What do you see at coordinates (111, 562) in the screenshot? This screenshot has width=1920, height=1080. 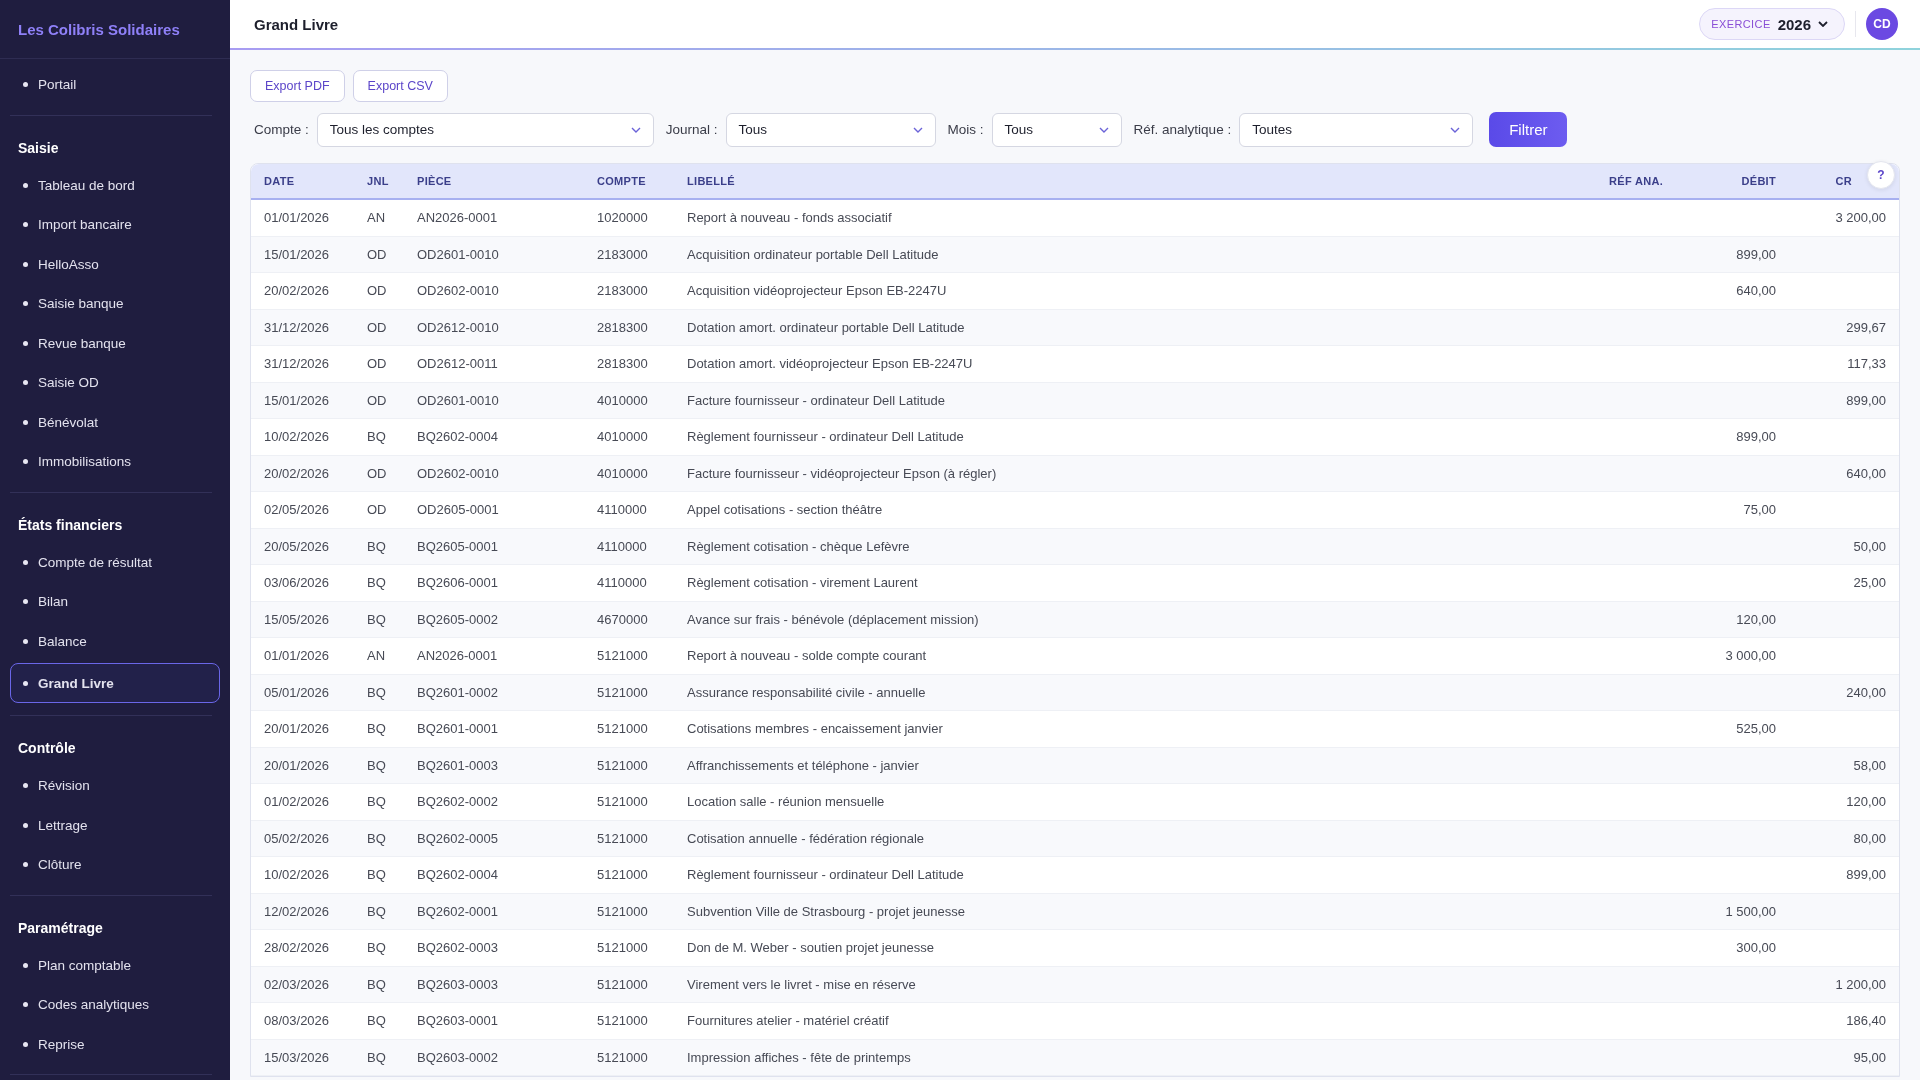 I see `nav-item: Compte de résultat` at bounding box center [111, 562].